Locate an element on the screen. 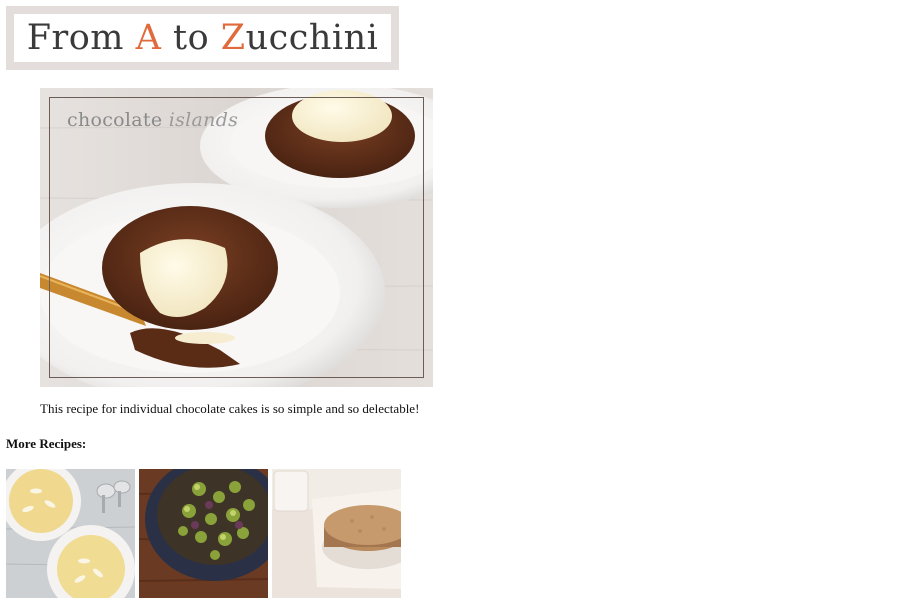 The height and width of the screenshot is (608, 897). logo-part-2: to is located at coordinates (191, 38).